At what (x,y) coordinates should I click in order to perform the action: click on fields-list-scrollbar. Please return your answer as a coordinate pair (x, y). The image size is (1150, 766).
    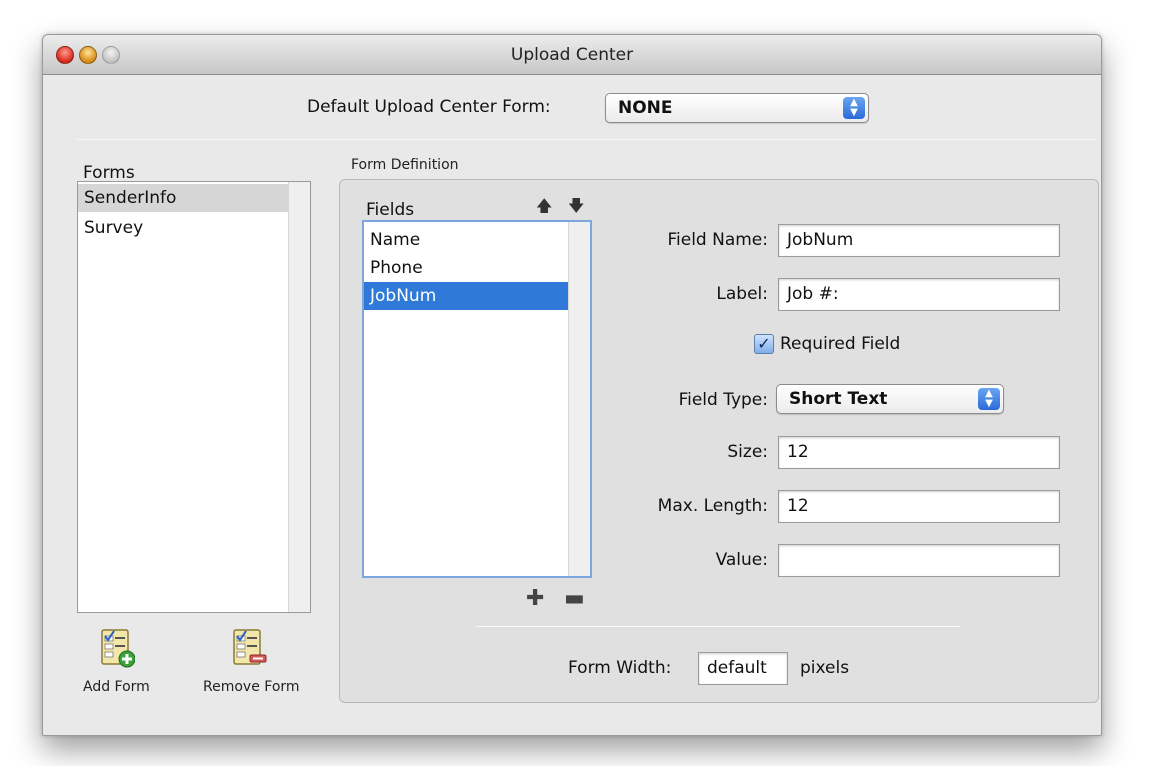
    Looking at the image, I should click on (579, 399).